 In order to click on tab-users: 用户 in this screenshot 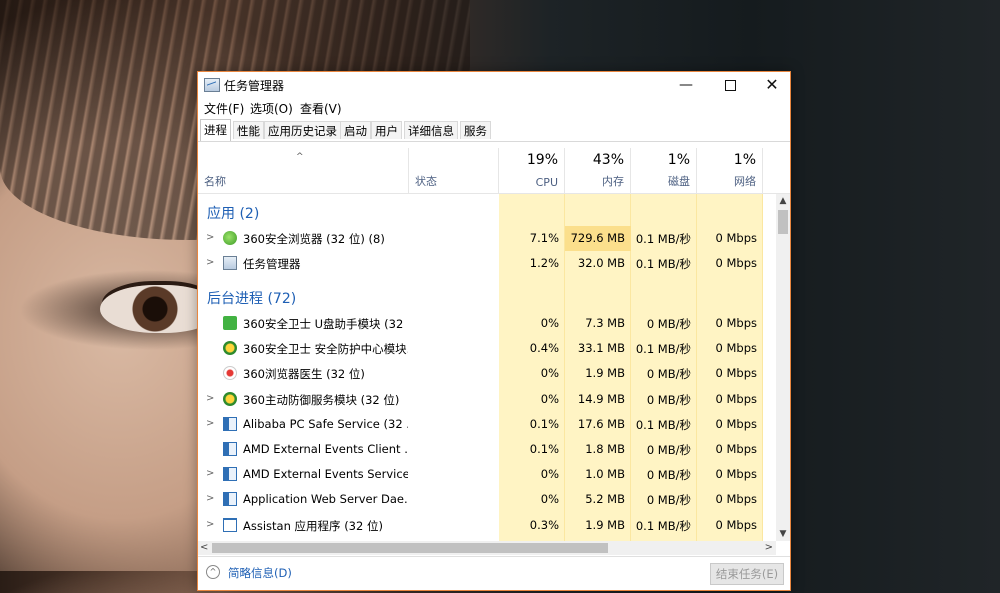, I will do `click(386, 130)`.